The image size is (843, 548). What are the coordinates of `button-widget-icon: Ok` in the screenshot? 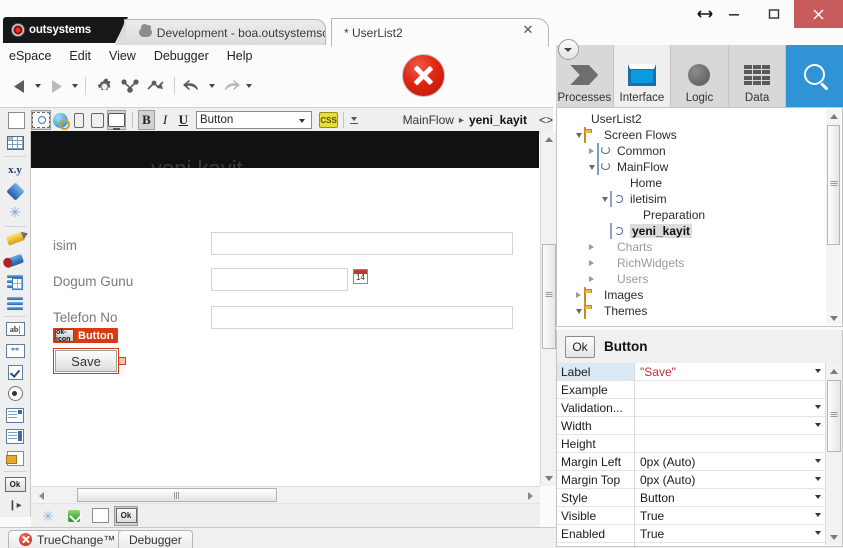 It's located at (15, 484).